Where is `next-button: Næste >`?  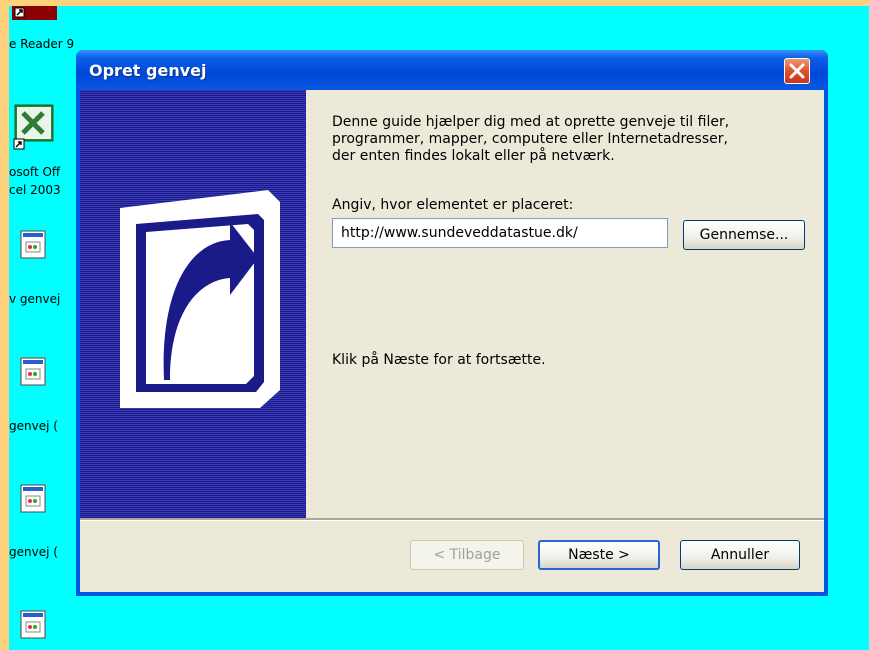 next-button: Næste > is located at coordinates (599, 555).